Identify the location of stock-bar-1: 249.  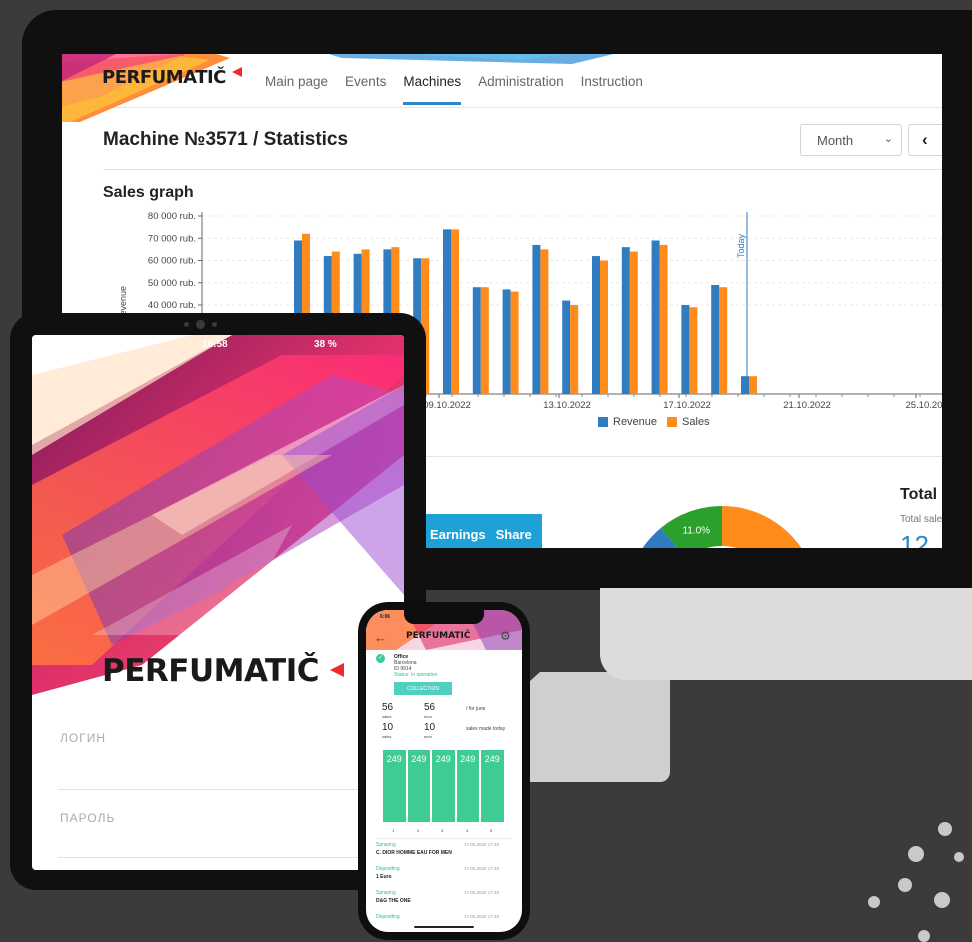
(394, 786).